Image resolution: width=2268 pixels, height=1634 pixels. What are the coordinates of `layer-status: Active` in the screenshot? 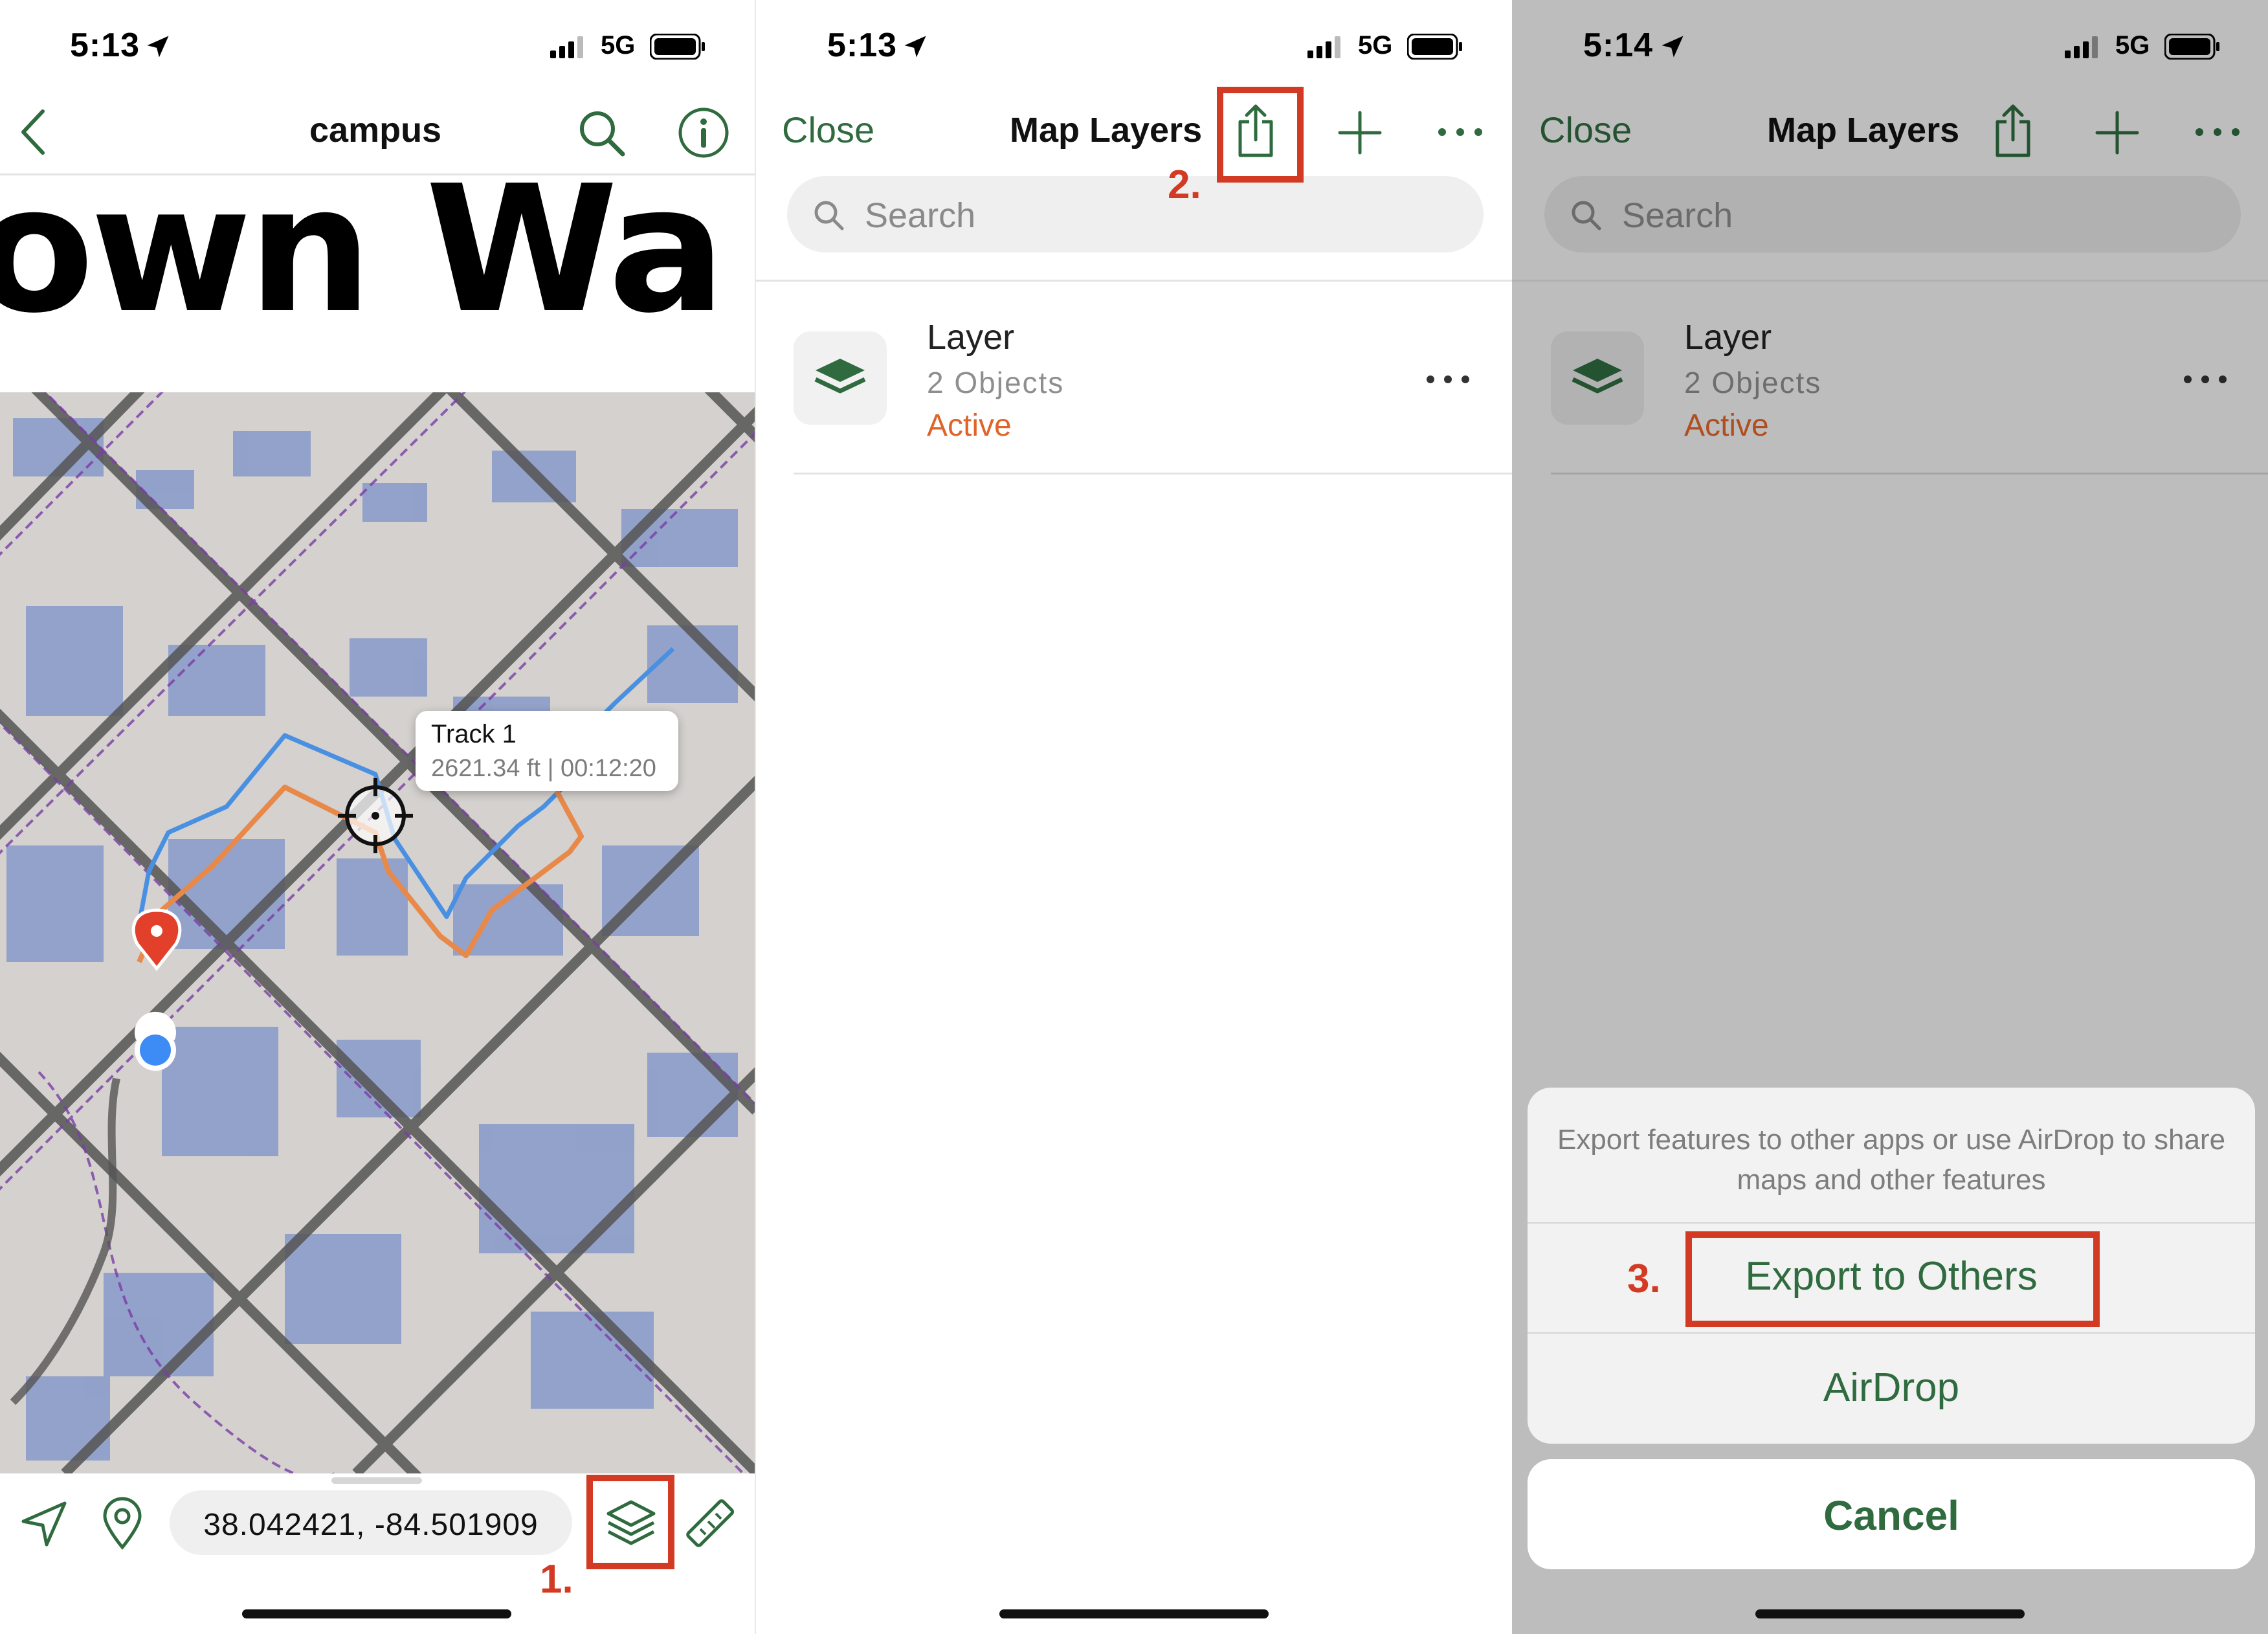 It's located at (969, 425).